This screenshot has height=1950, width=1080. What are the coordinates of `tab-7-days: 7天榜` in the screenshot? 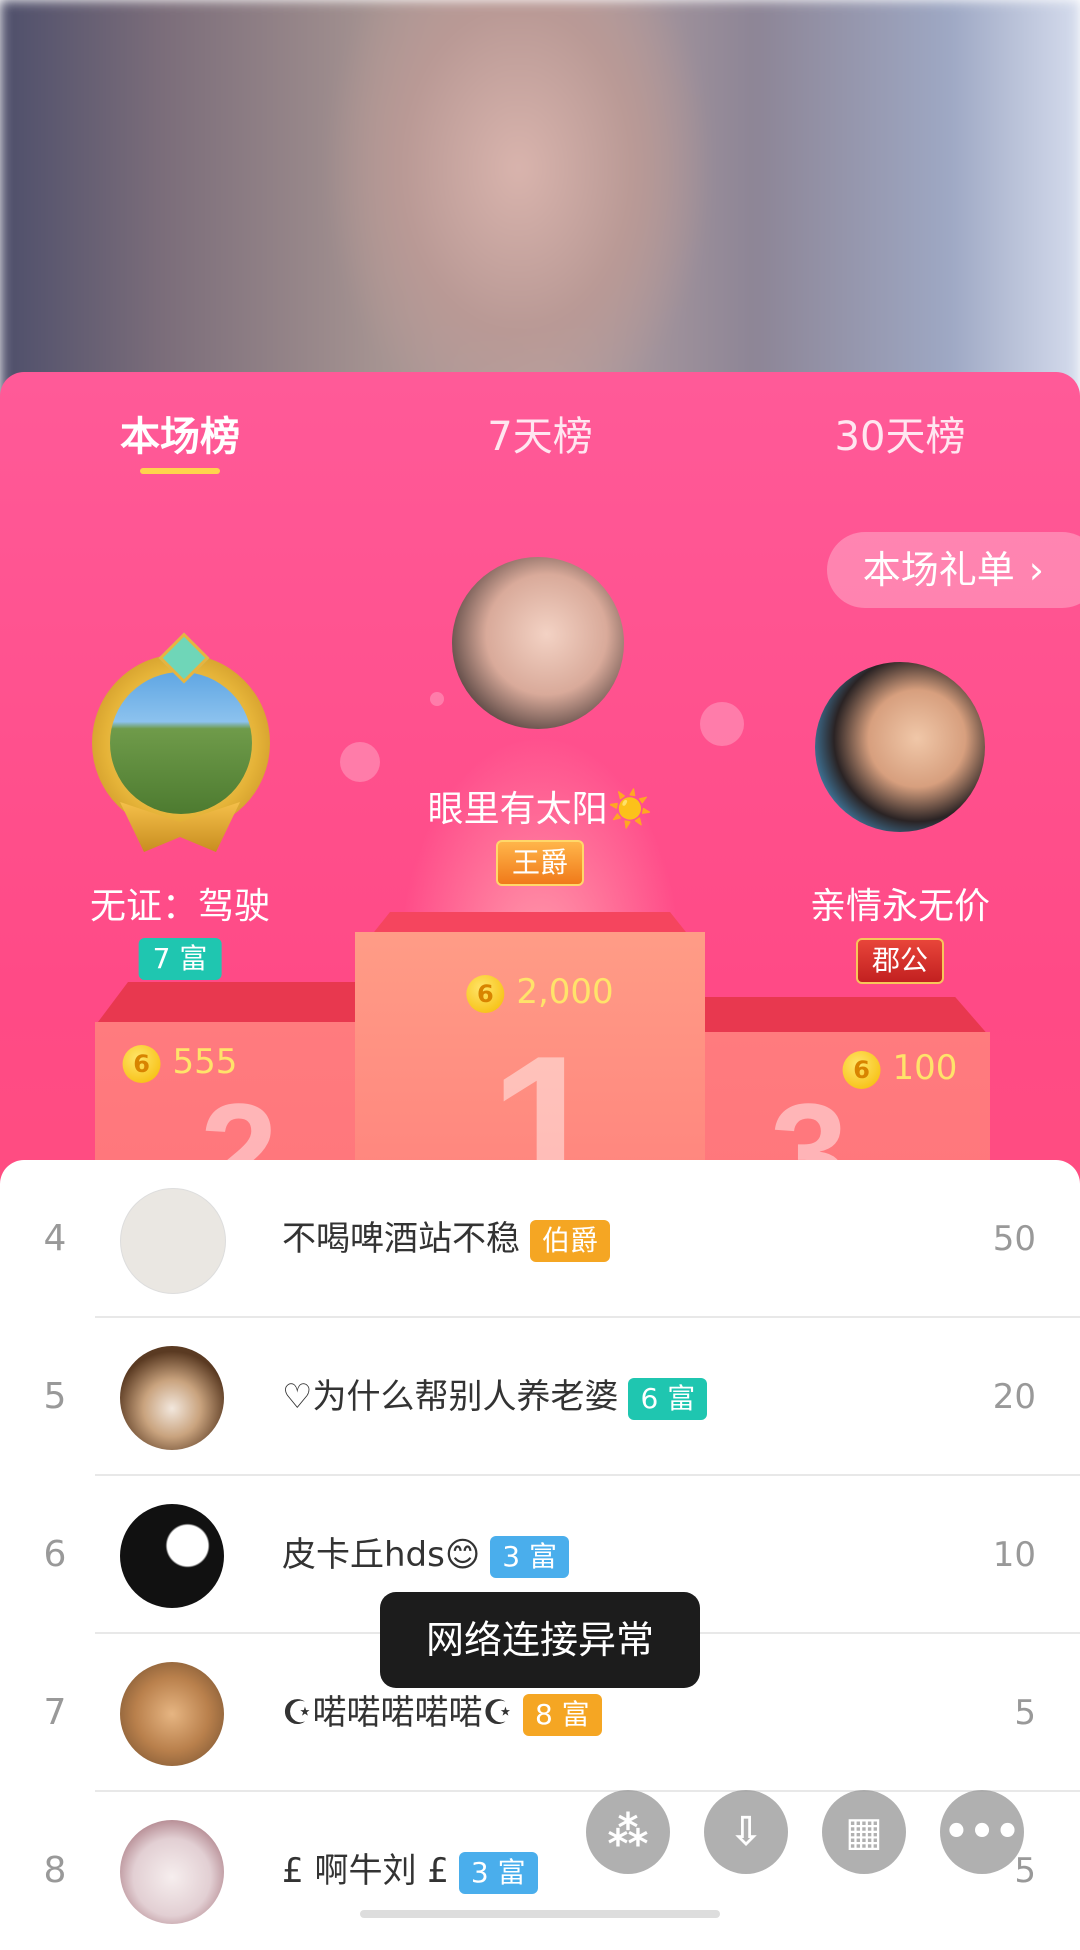 It's located at (539, 437).